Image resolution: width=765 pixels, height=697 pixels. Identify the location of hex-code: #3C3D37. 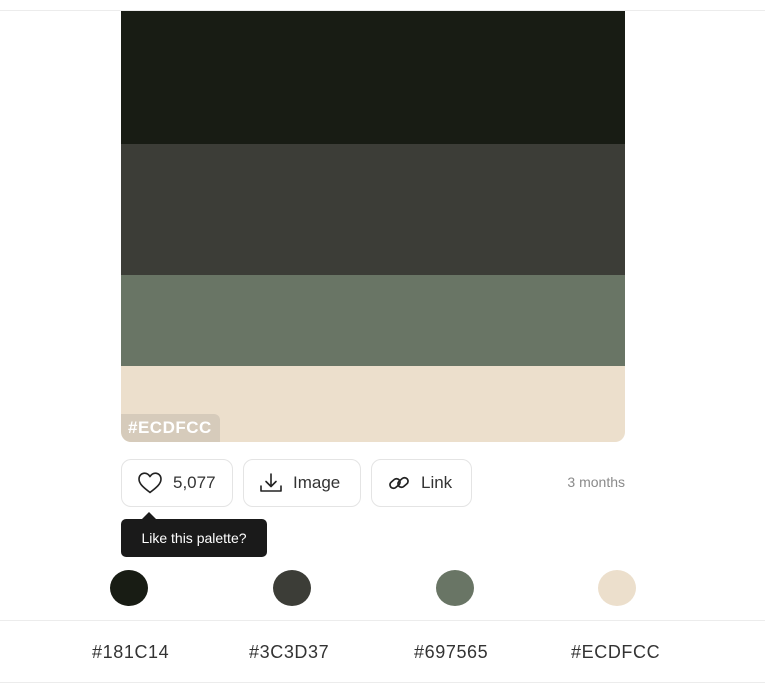
(289, 652).